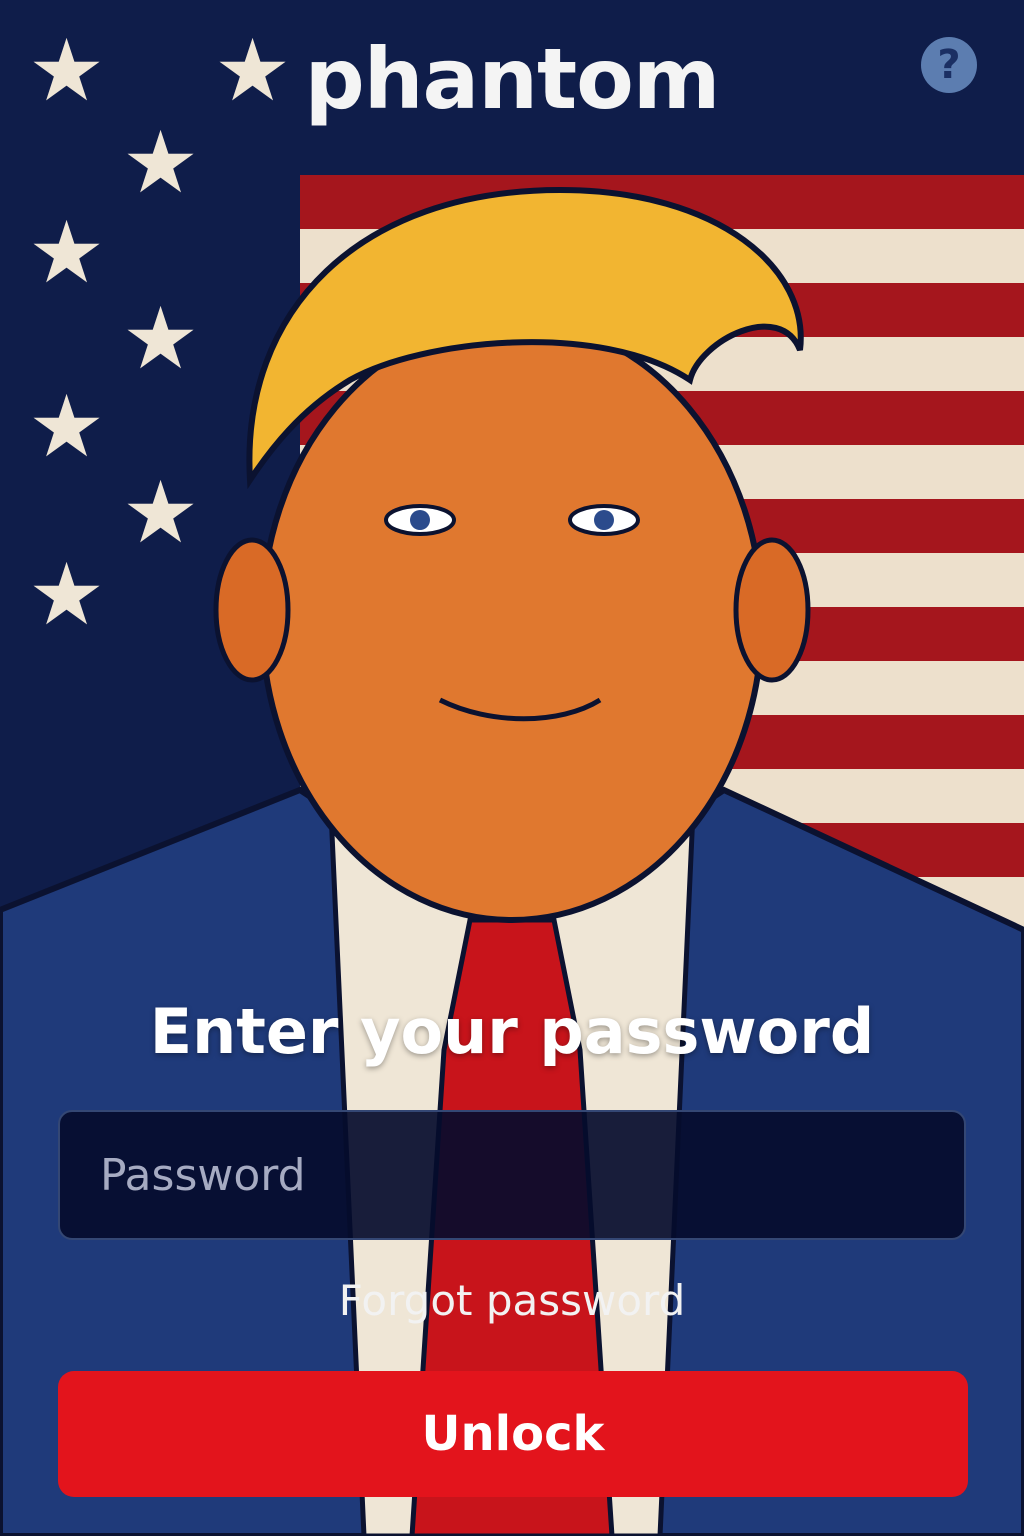 The height and width of the screenshot is (1536, 1024). What do you see at coordinates (512, 1031) in the screenshot?
I see `page-title: Enter your password` at bounding box center [512, 1031].